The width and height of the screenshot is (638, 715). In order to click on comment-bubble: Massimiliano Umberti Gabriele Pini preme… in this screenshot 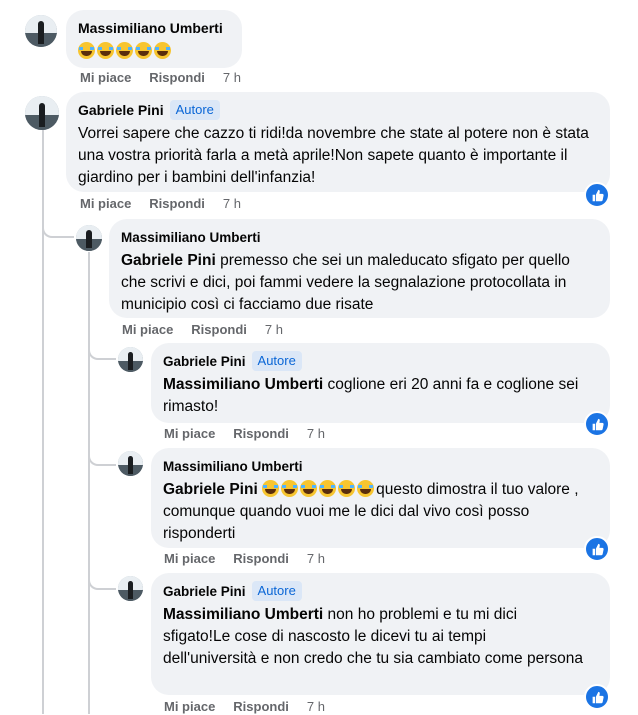, I will do `click(359, 268)`.